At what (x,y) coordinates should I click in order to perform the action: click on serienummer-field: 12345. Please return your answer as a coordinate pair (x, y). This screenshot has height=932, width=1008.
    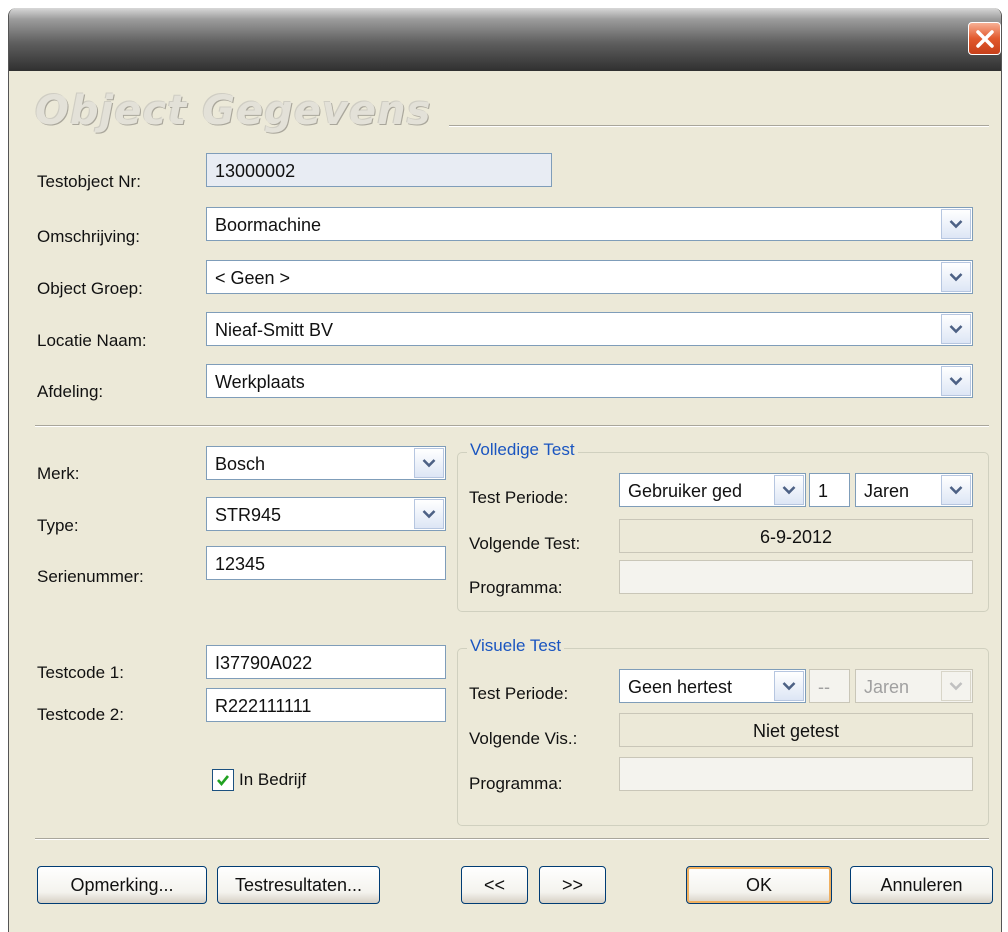
    Looking at the image, I should click on (326, 563).